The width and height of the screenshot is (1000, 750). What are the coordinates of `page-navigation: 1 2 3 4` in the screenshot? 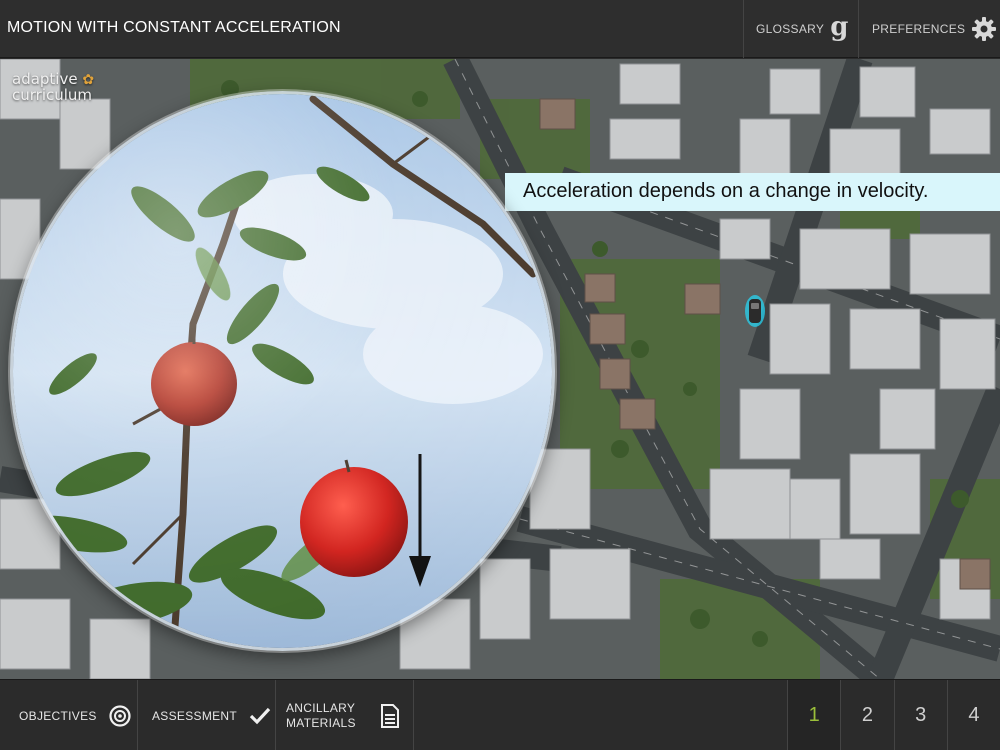 It's located at (893, 715).